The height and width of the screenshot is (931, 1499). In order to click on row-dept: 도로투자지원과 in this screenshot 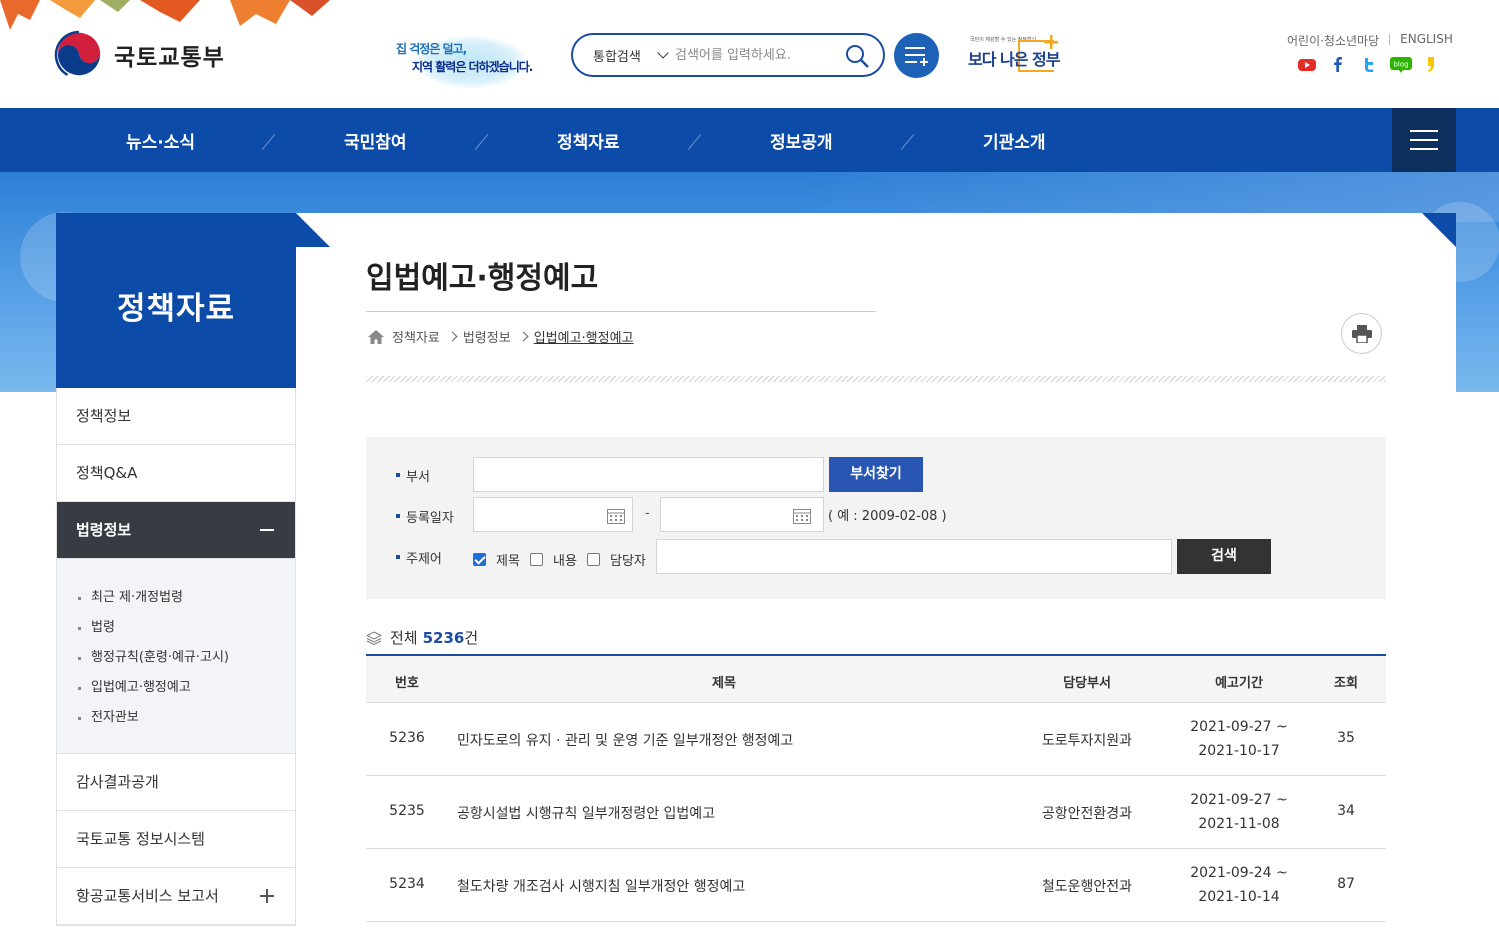, I will do `click(1087, 741)`.